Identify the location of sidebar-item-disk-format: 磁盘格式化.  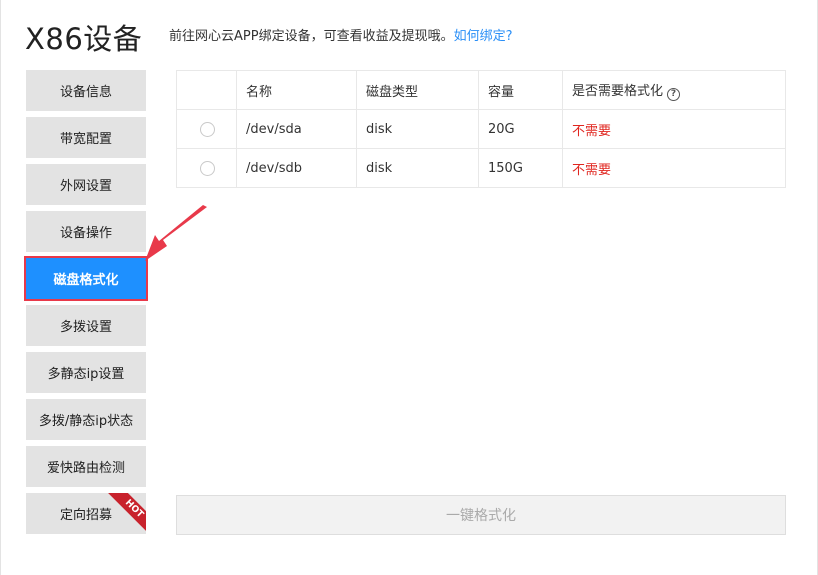
(86, 278).